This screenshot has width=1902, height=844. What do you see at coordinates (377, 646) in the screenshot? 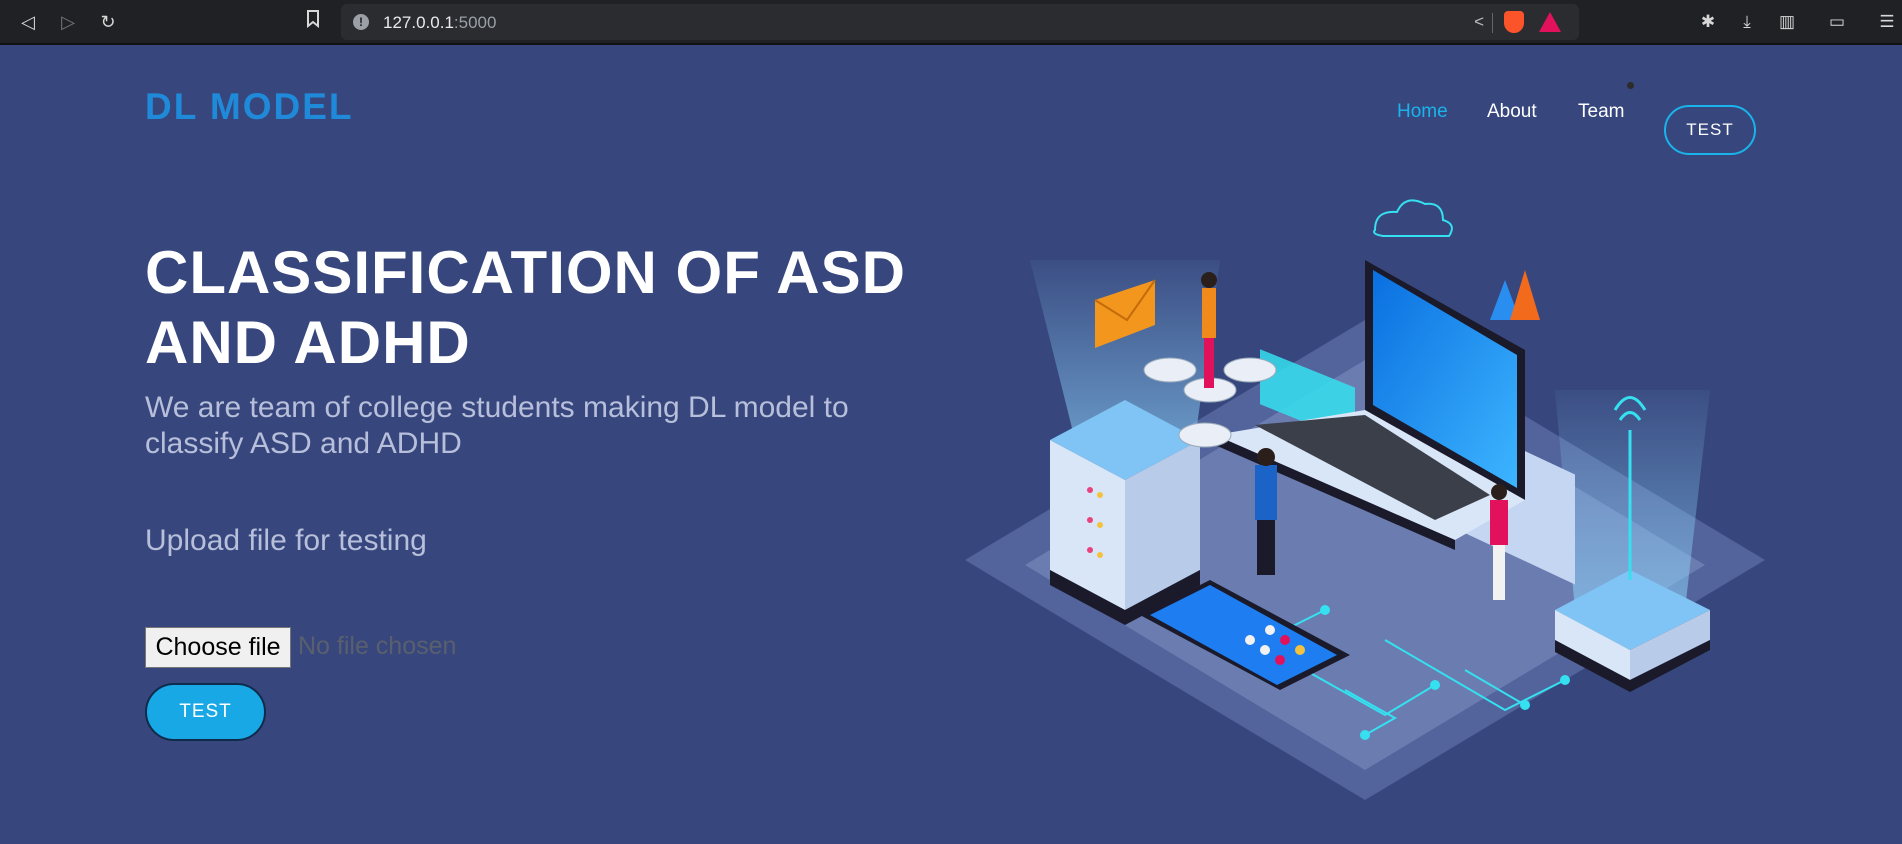
I see `file-status-text: No file chosen` at bounding box center [377, 646].